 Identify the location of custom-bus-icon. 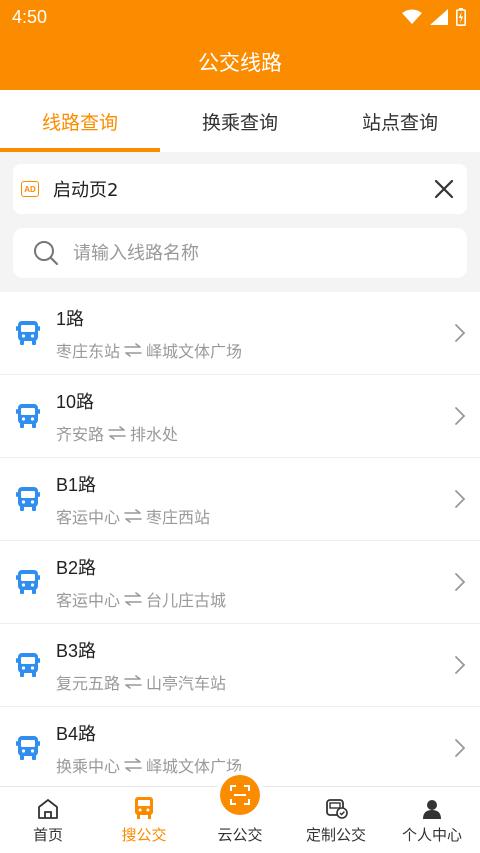
(337, 809).